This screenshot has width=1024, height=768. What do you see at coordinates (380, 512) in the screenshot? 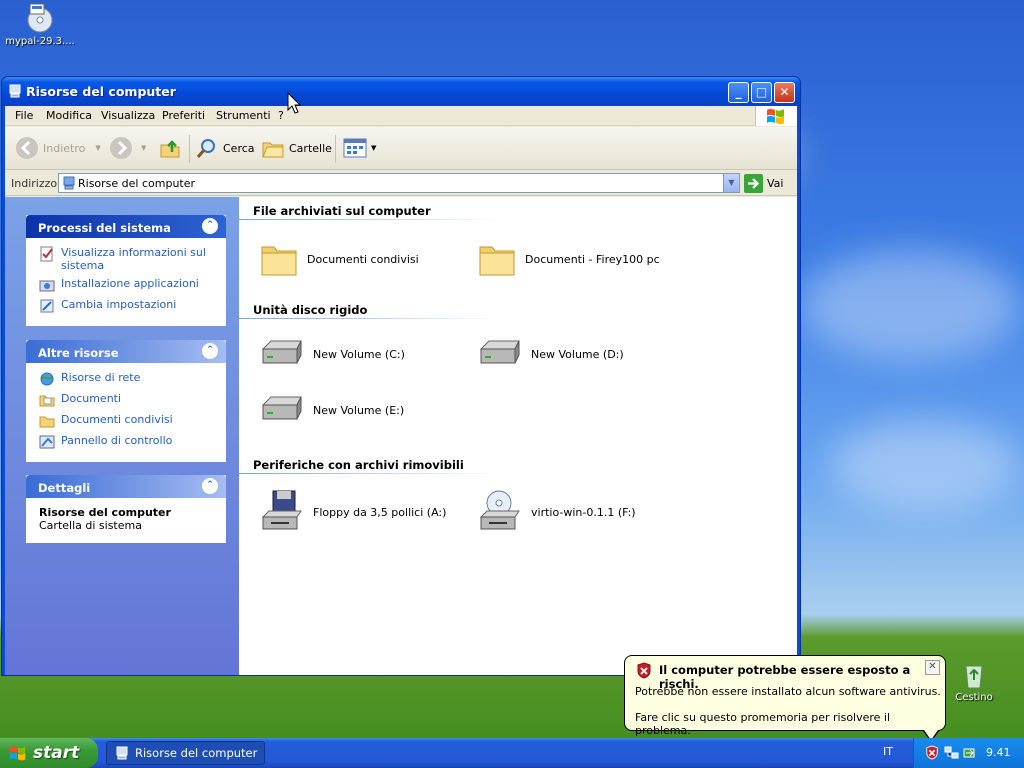
I see `item-label: Floppy da 3,5 pollici (A:)` at bounding box center [380, 512].